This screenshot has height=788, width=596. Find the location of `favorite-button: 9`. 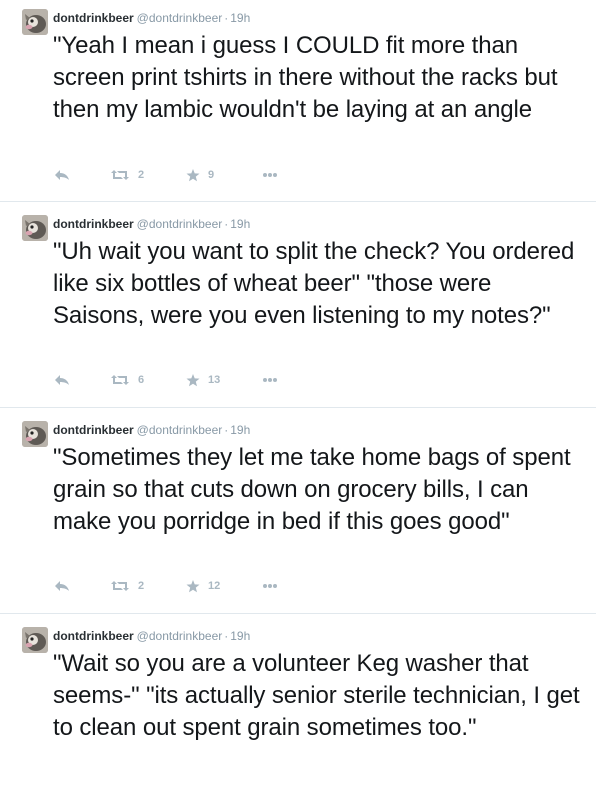

favorite-button: 9 is located at coordinates (224, 175).